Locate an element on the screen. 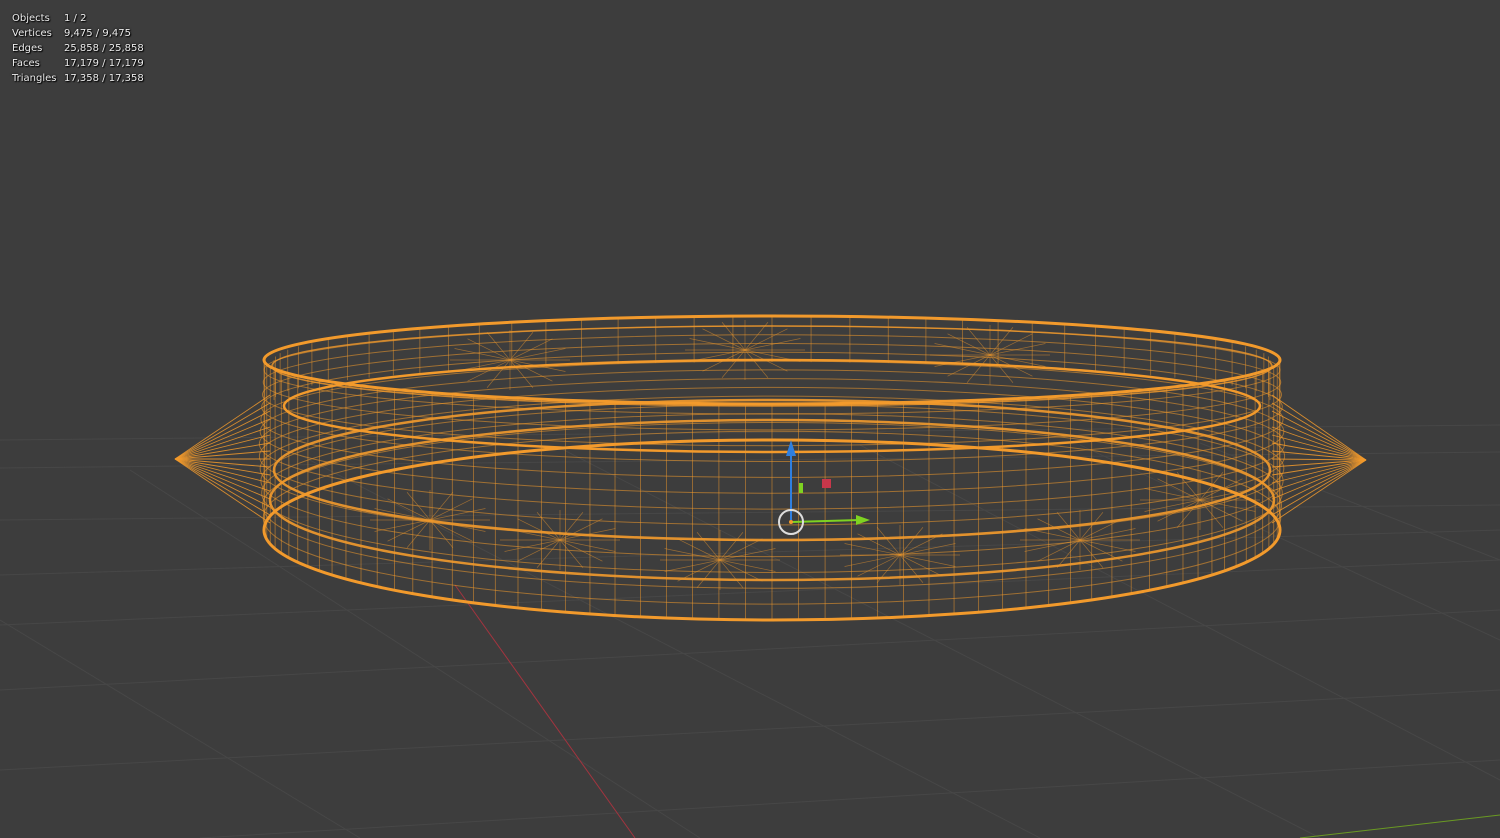  stat-value: 25,858 / 25,858 is located at coordinates (104, 48).